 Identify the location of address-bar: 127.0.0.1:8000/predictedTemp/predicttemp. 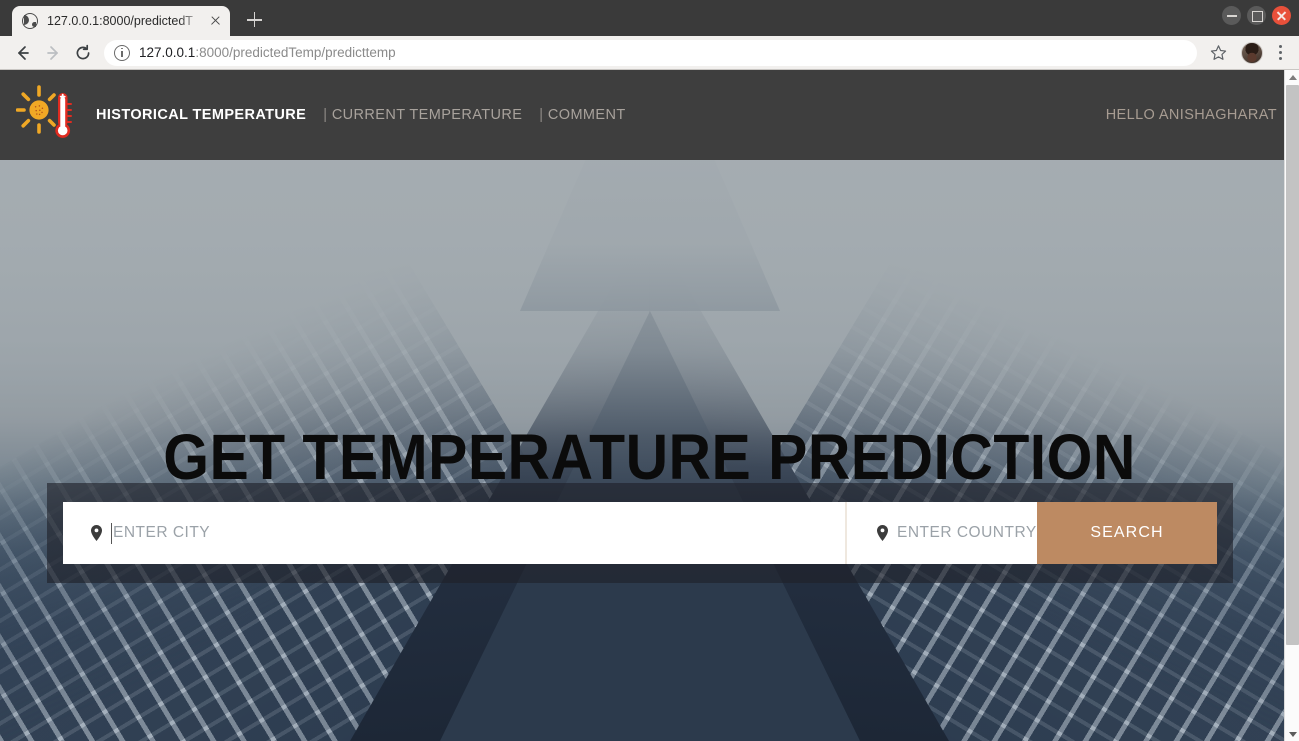
(650, 52).